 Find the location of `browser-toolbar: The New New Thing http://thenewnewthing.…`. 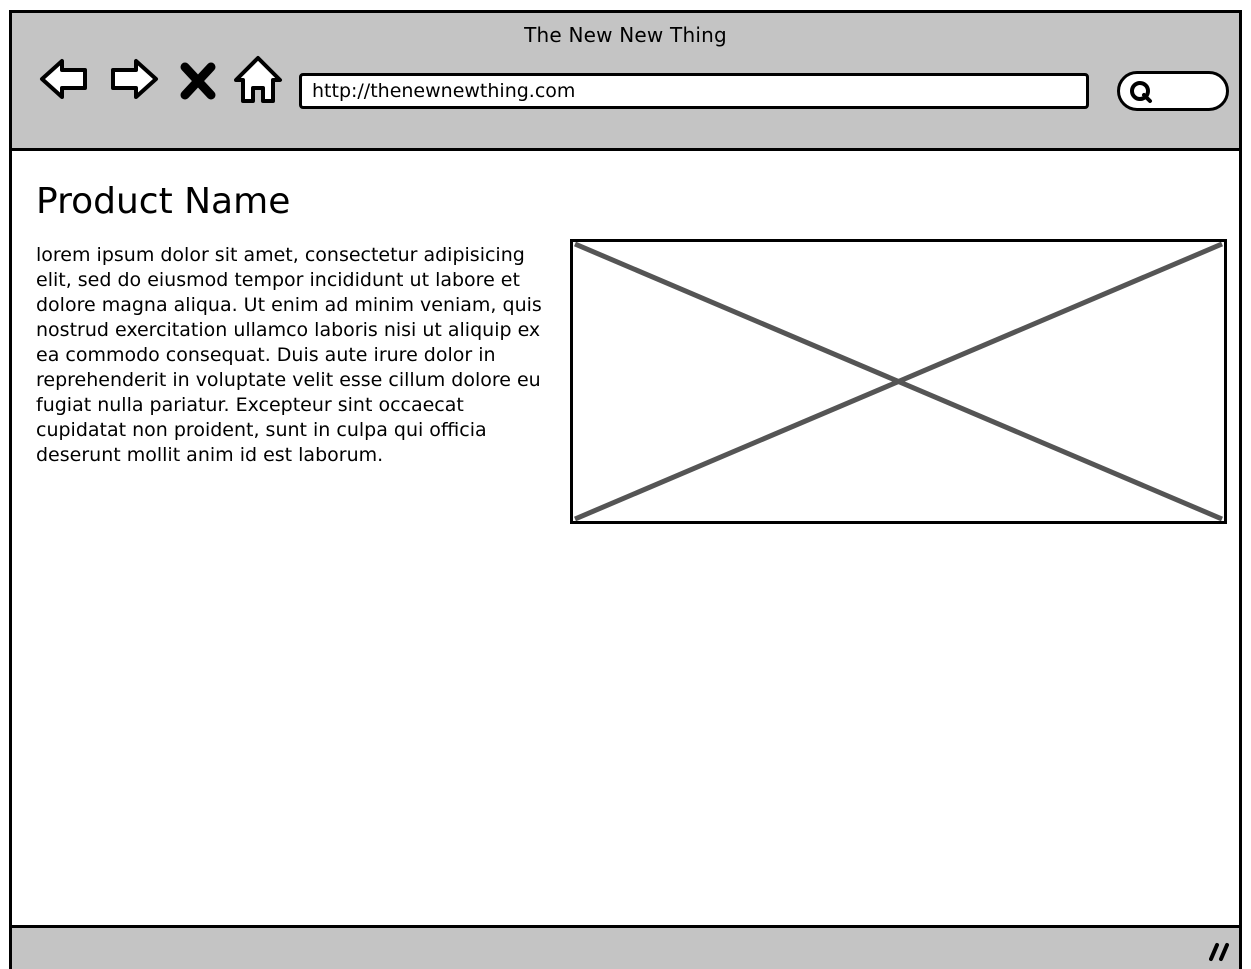

browser-toolbar: The New New Thing http://thenewnewthing.… is located at coordinates (625, 82).